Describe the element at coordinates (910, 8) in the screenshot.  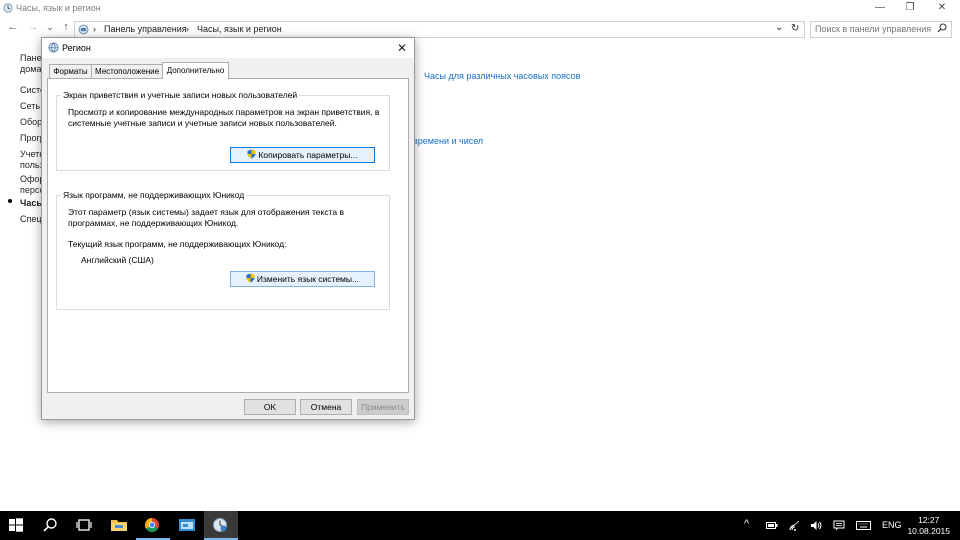
I see `restore-button: ❐` at that location.